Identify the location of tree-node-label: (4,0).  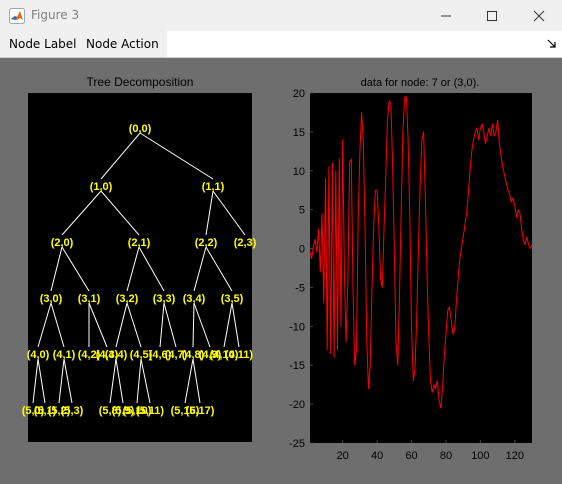
(38, 355).